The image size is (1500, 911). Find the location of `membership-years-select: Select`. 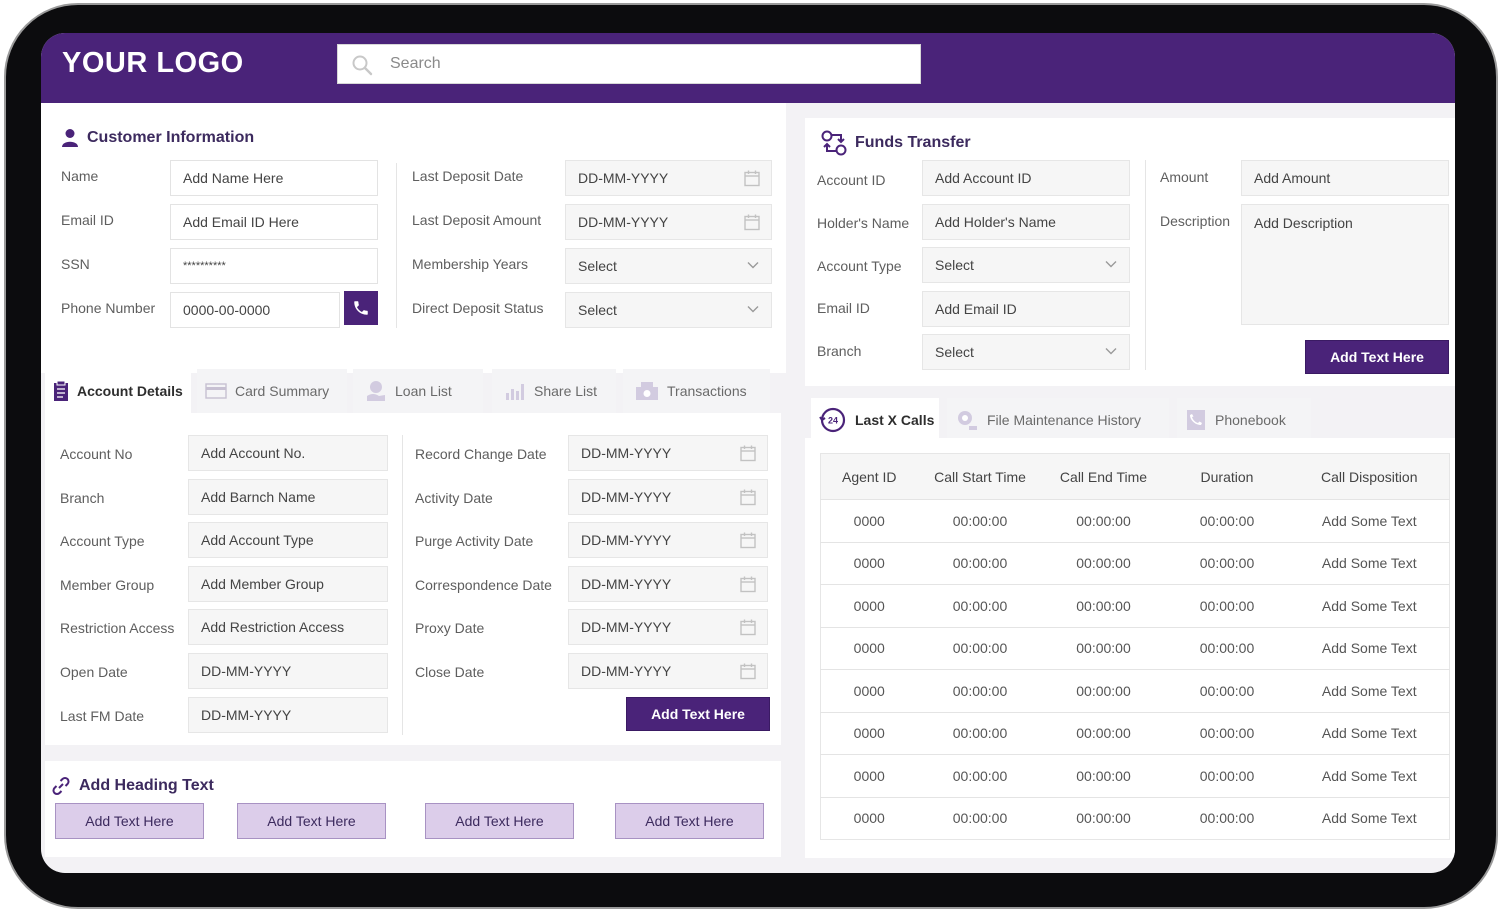

membership-years-select: Select is located at coordinates (668, 266).